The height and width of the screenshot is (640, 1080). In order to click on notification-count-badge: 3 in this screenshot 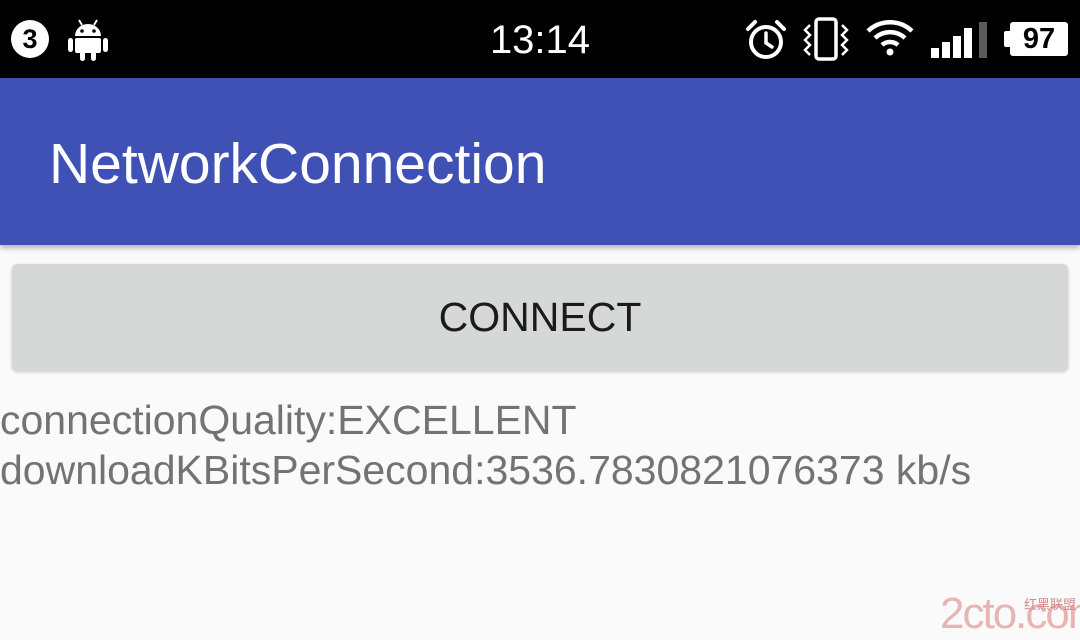, I will do `click(30, 39)`.